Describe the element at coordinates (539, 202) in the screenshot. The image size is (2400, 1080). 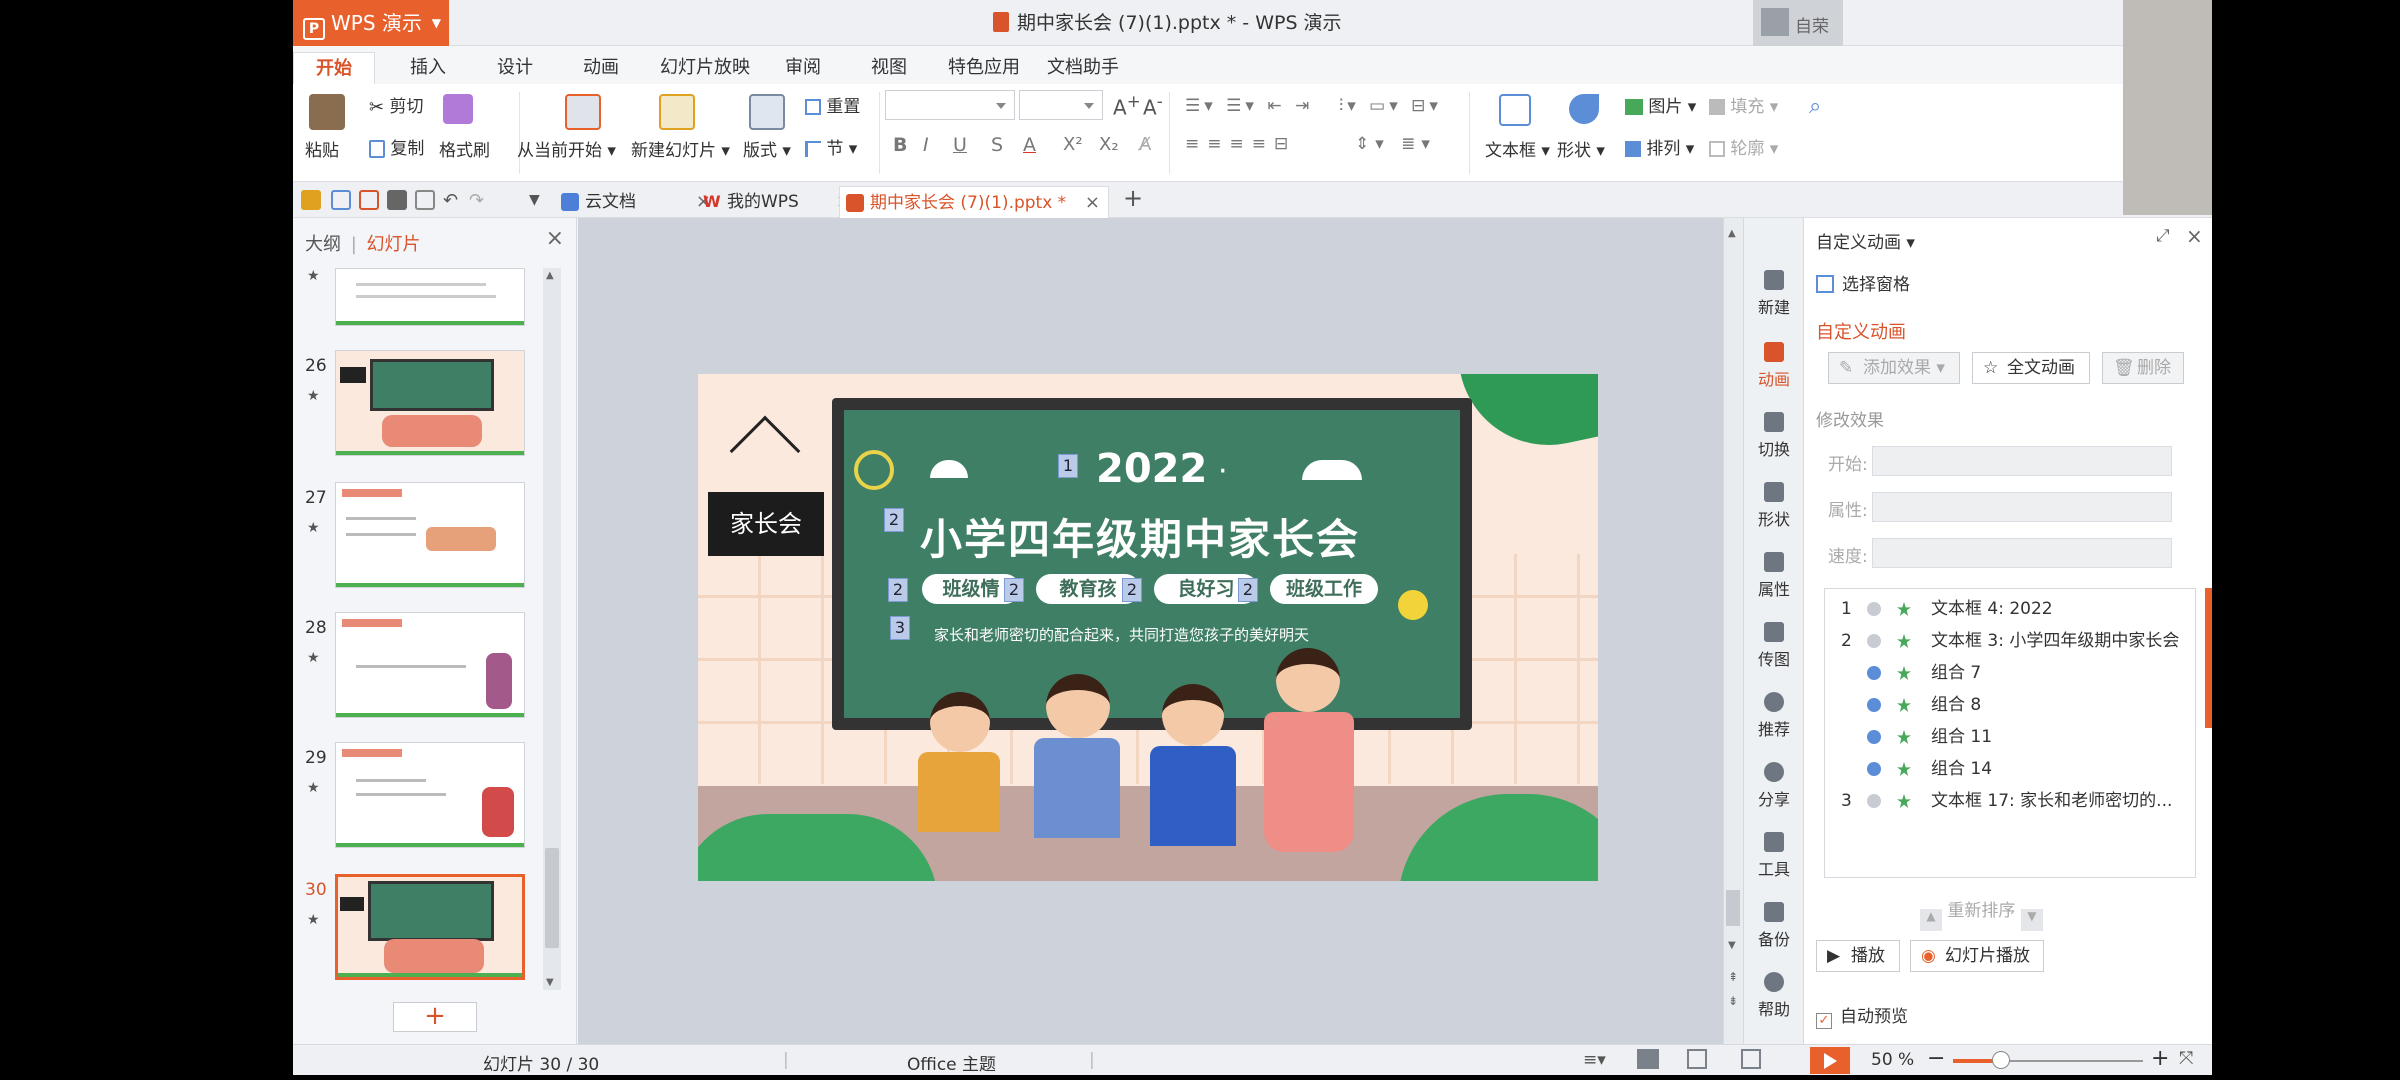
I see `chevron-down-icon: ▼` at that location.